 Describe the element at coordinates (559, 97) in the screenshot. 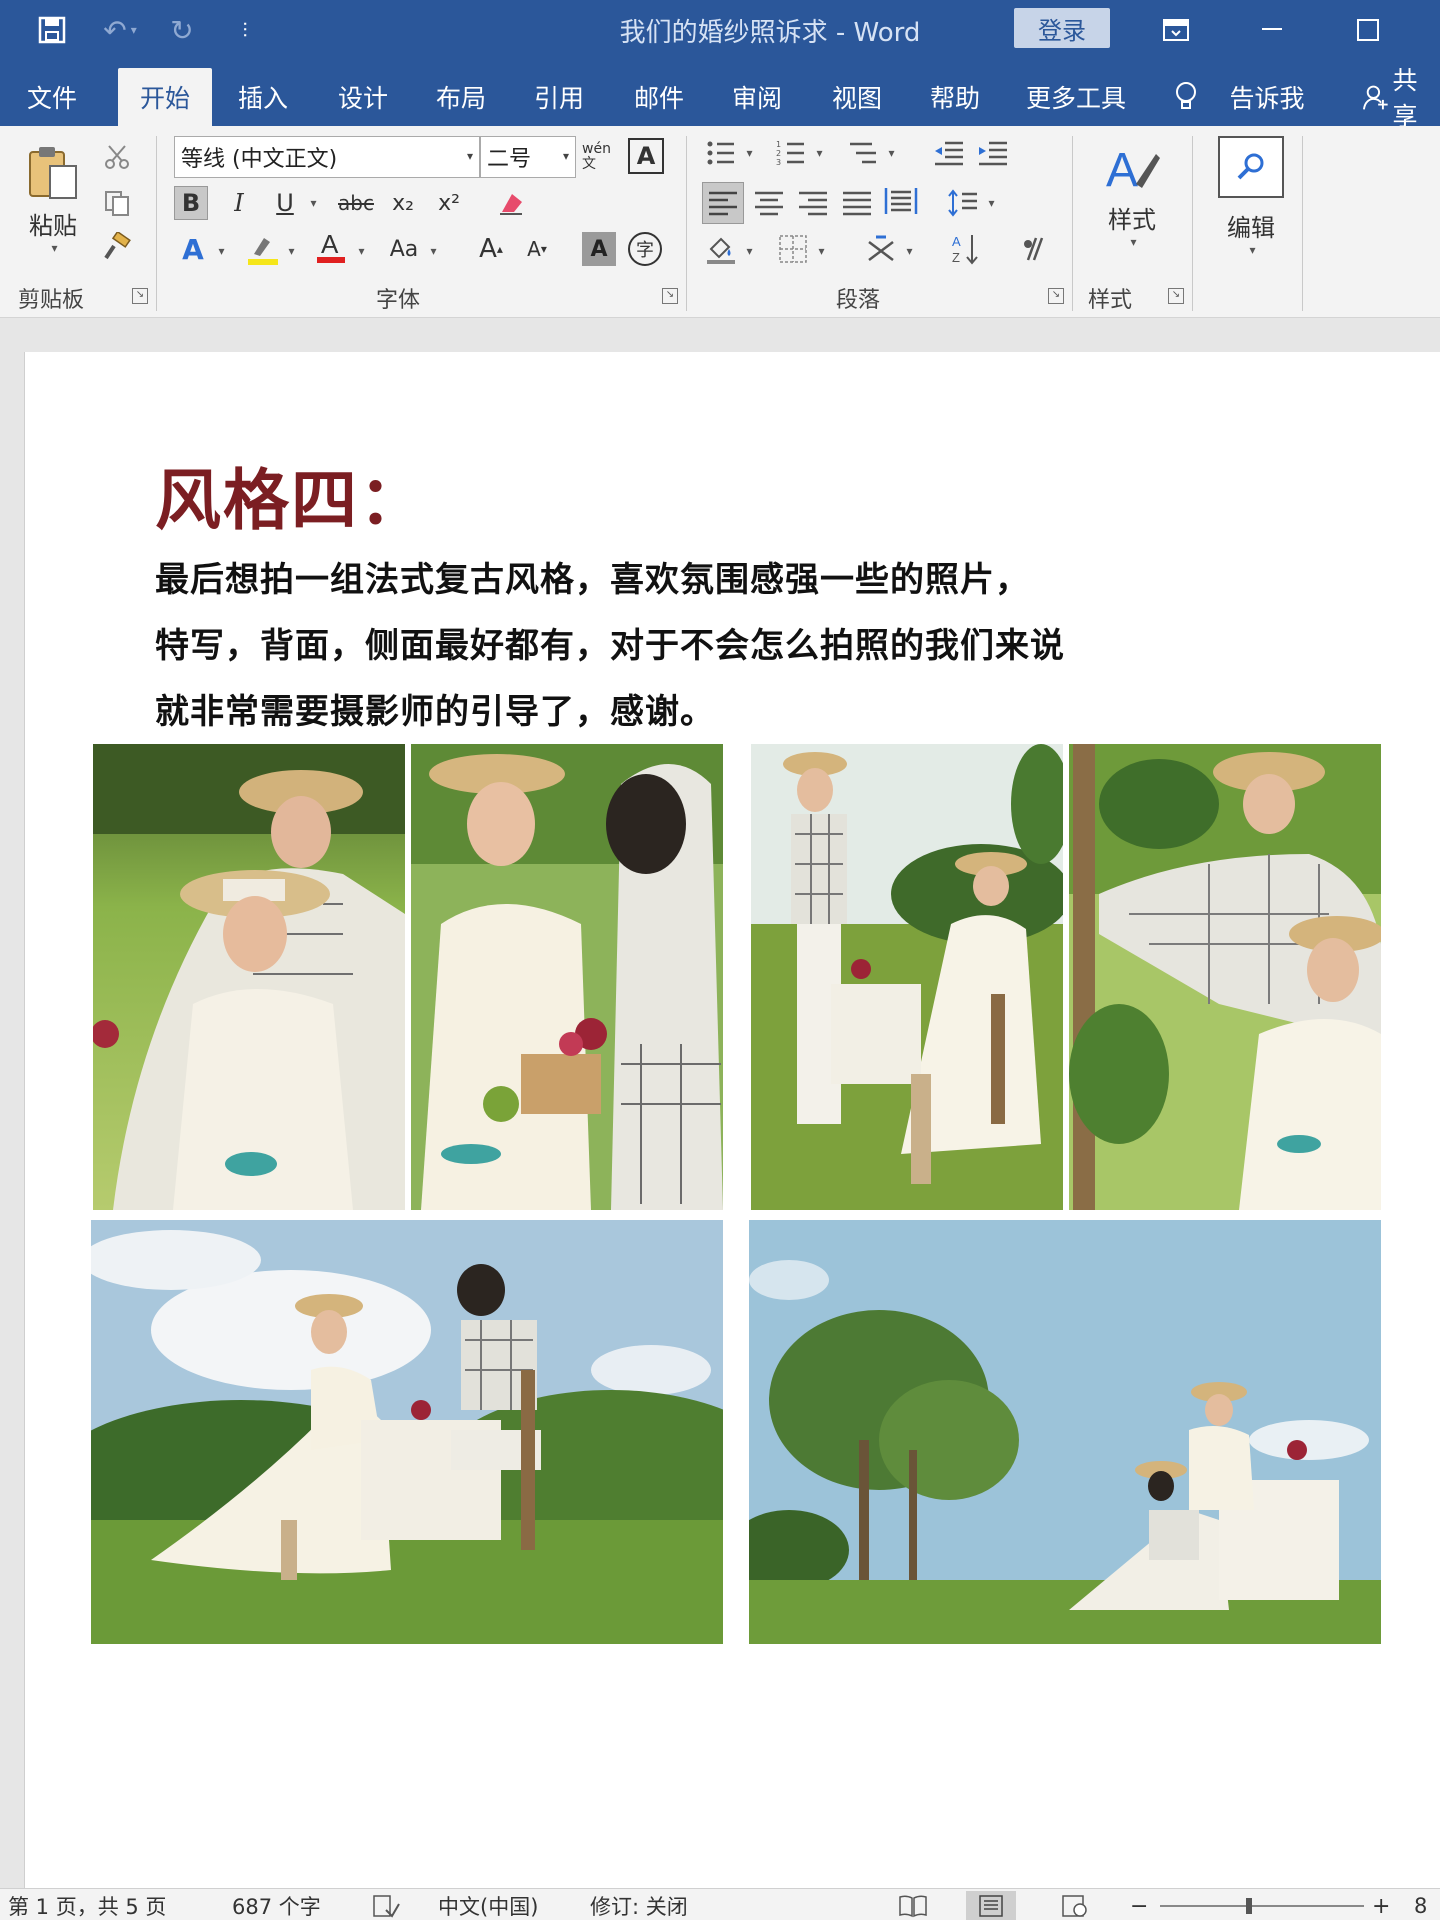

I see `tab-references: 引用` at that location.